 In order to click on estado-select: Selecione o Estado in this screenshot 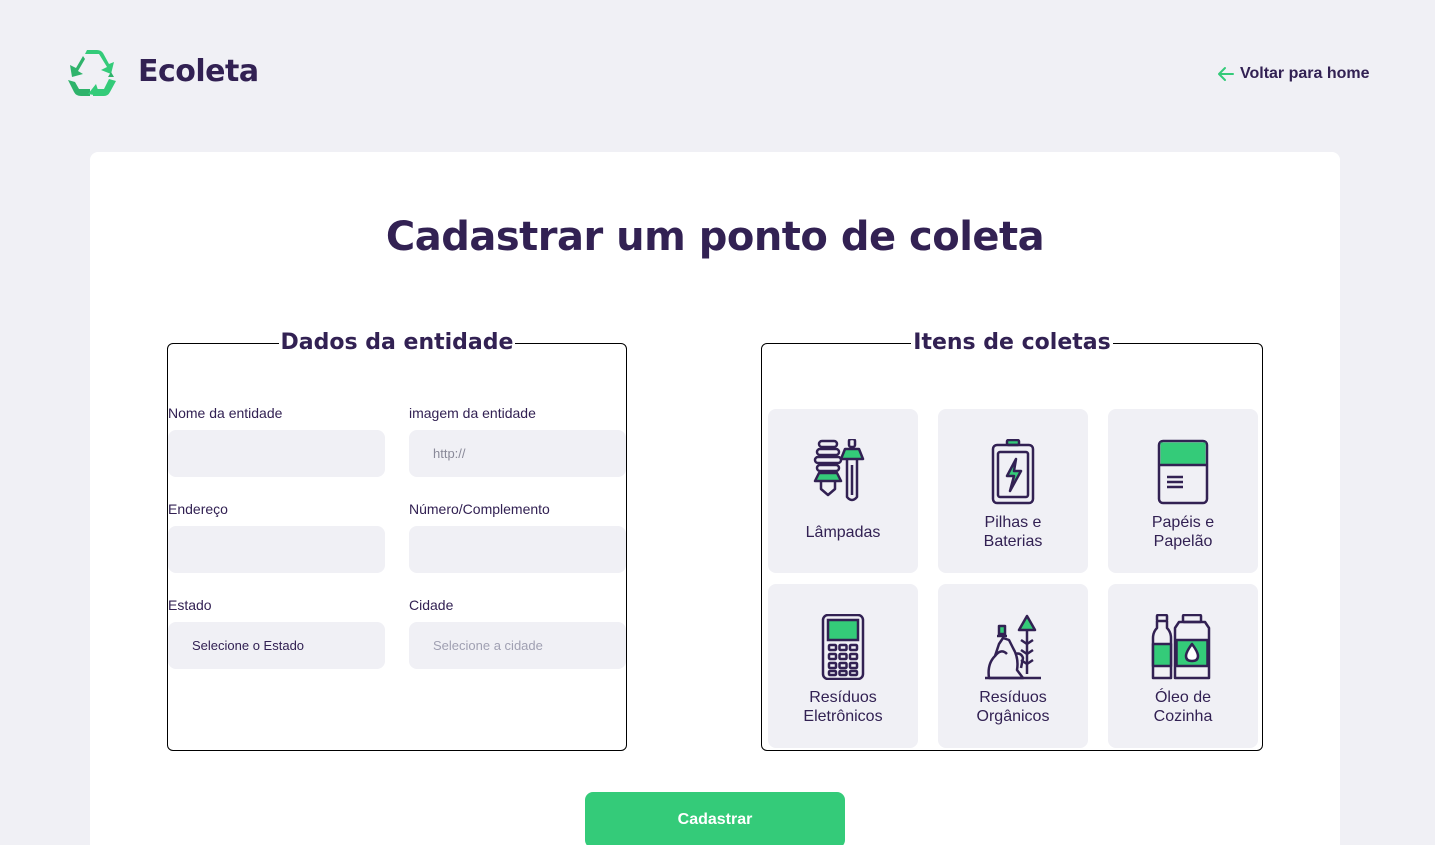, I will do `click(276, 645)`.